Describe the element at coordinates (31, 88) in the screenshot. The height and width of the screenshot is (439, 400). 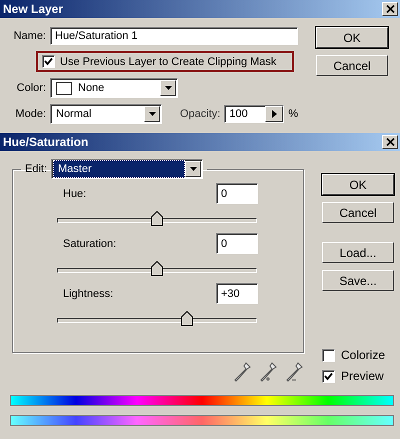
I see `color-label: Color:` at that location.